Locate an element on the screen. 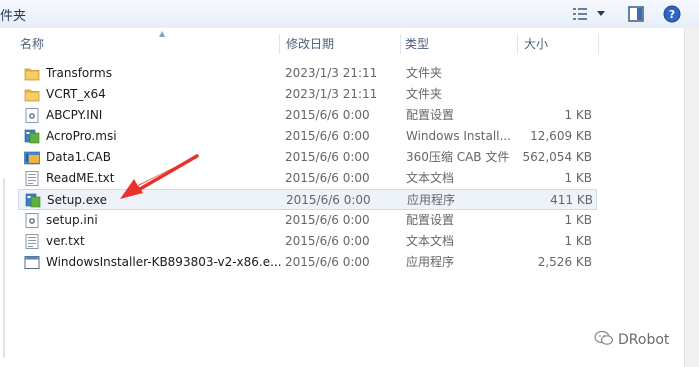 The image size is (699, 367). toolbar-label: 件夹 is located at coordinates (13, 16).